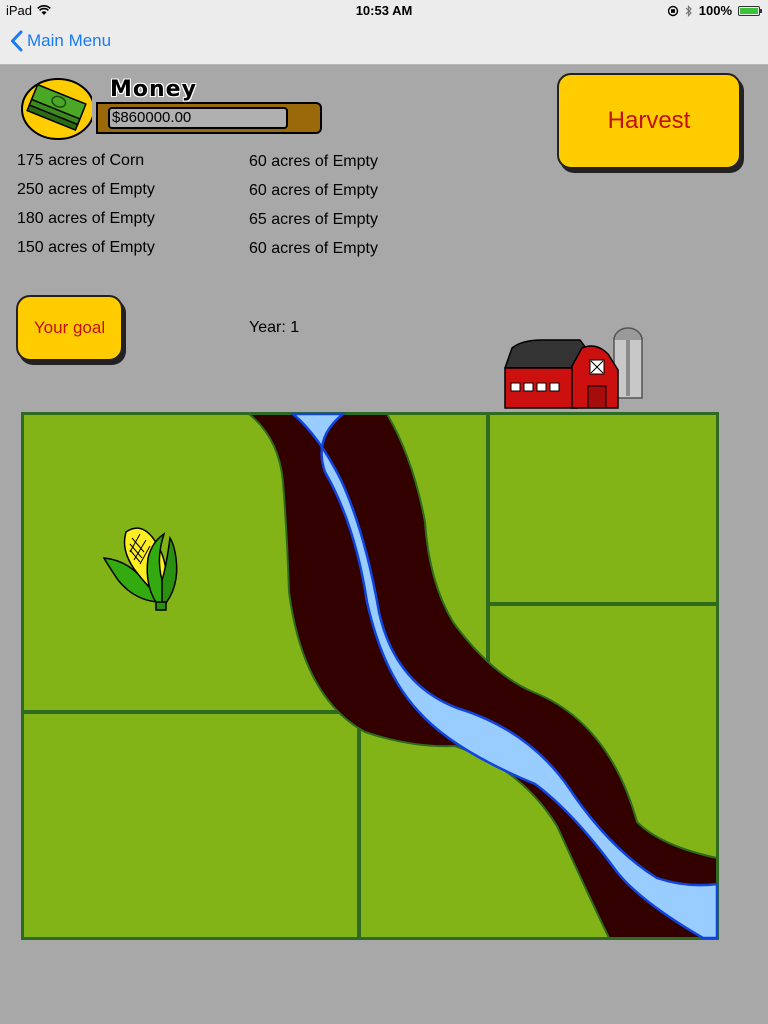 This screenshot has height=1024, width=768. What do you see at coordinates (575, 369) in the screenshot?
I see `barn-icon` at bounding box center [575, 369].